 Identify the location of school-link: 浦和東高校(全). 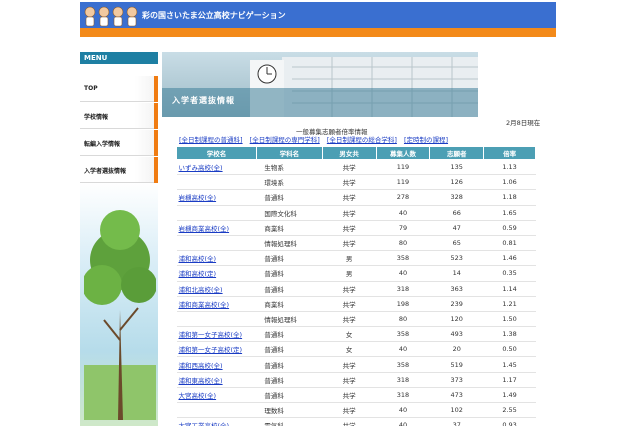
(201, 381).